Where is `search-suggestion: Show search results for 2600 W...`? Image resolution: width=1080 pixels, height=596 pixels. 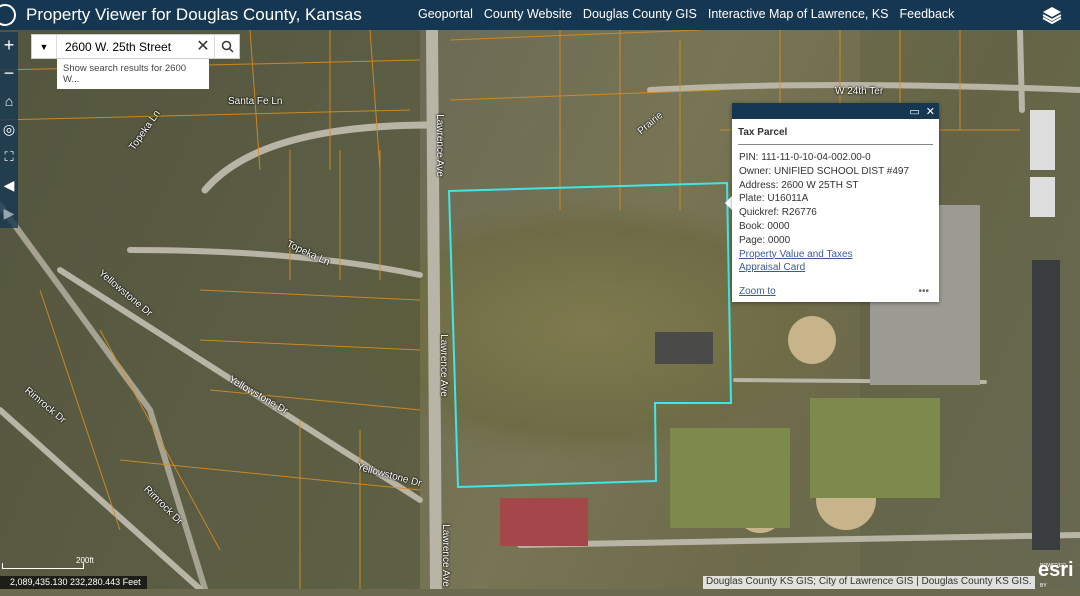 search-suggestion: Show search results for 2600 W... is located at coordinates (133, 74).